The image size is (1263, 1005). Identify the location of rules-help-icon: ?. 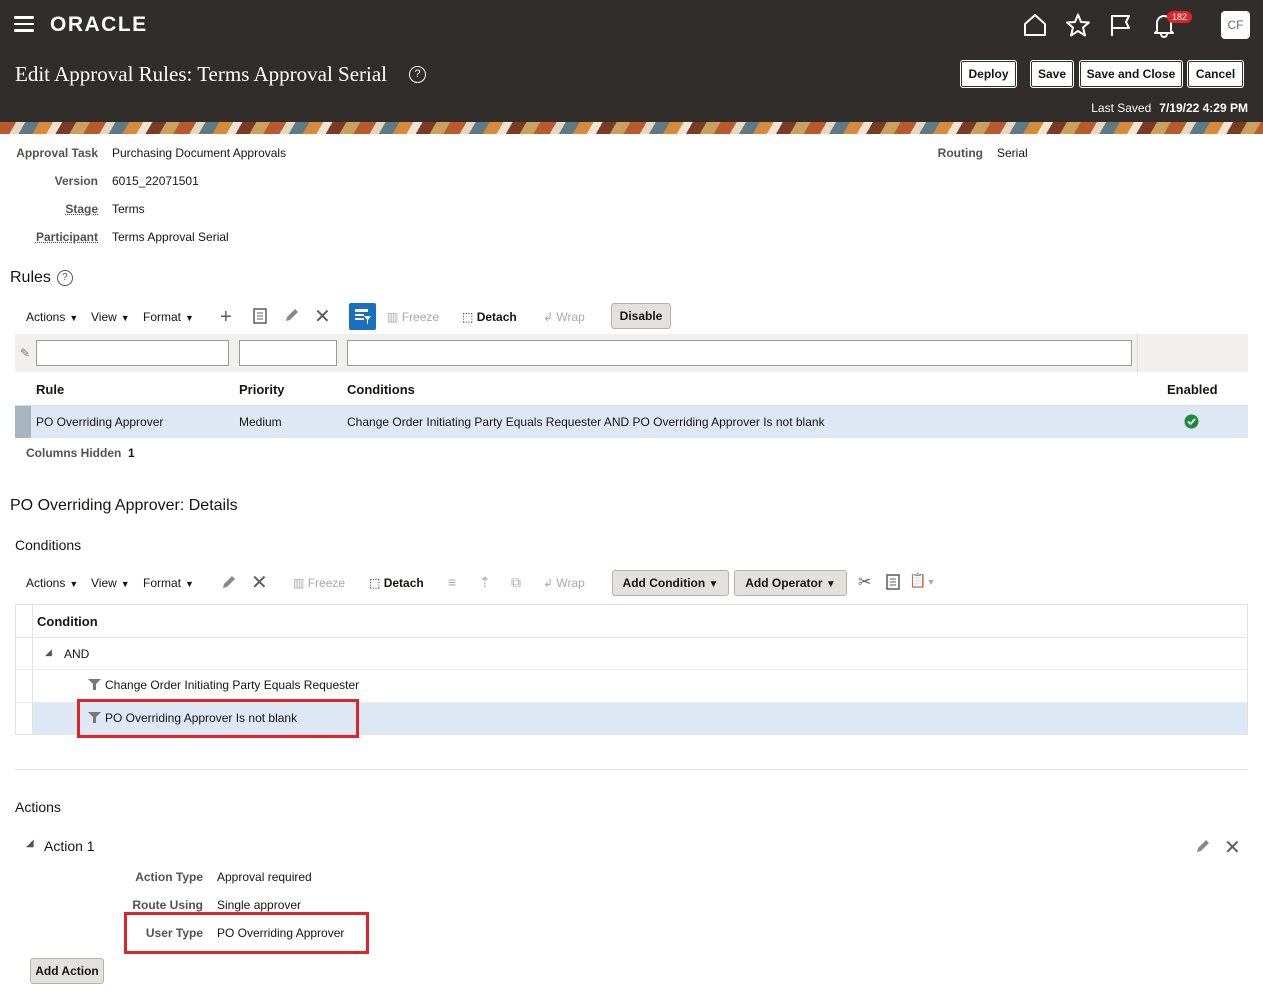
(64, 278).